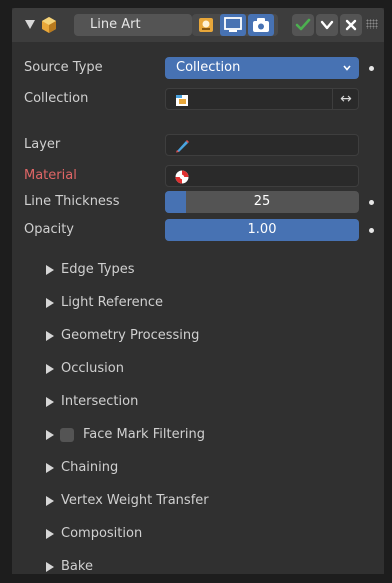  Describe the element at coordinates (30, 24) in the screenshot. I see `collapse-triangle-icon` at that location.